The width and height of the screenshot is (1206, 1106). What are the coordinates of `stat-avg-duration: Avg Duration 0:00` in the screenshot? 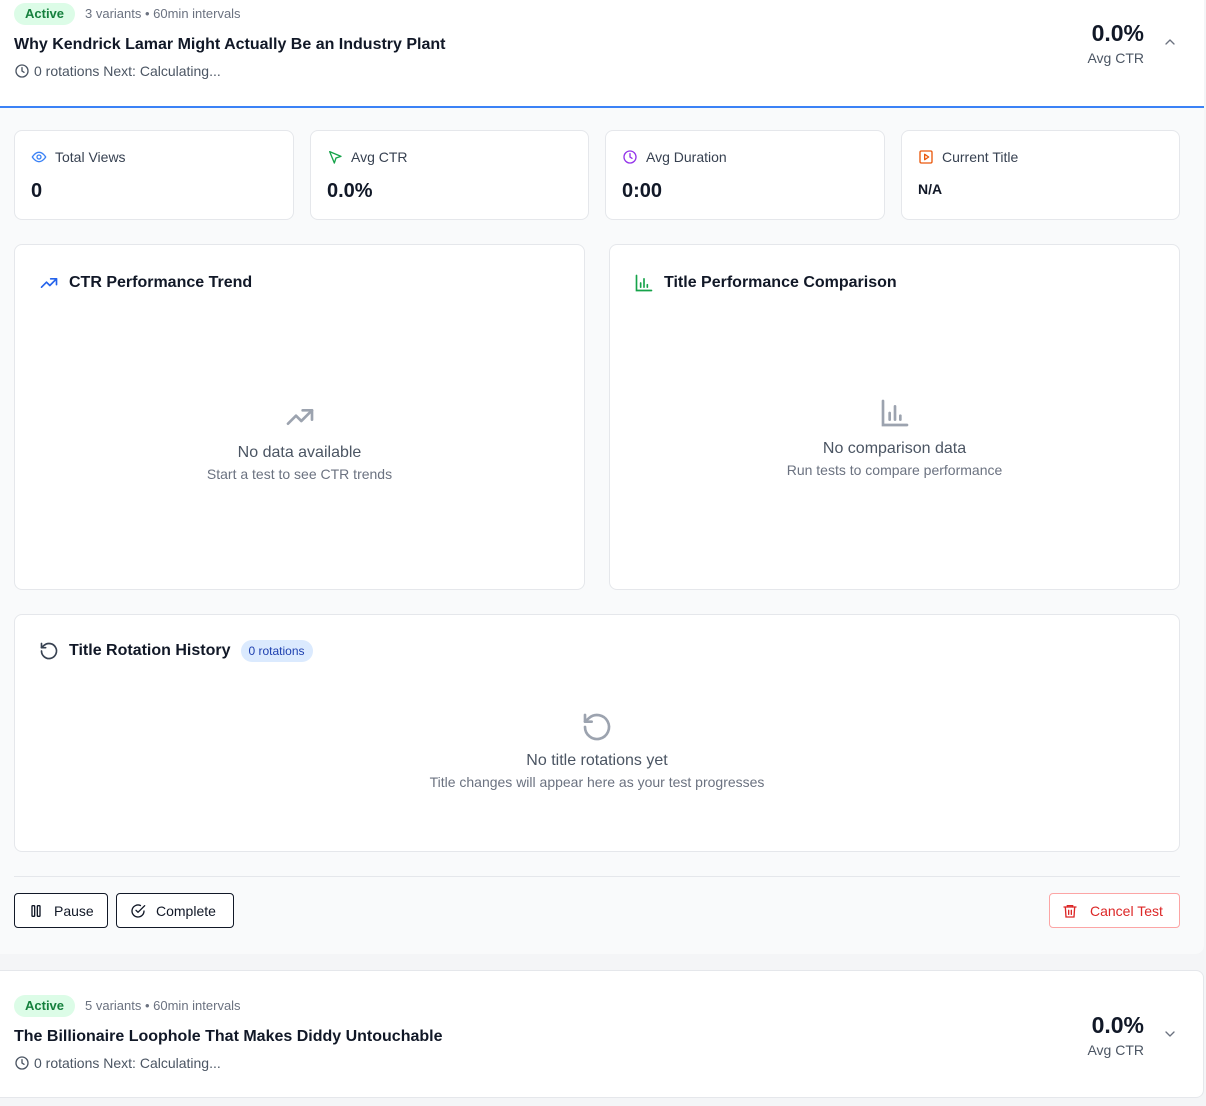 It's located at (745, 175).